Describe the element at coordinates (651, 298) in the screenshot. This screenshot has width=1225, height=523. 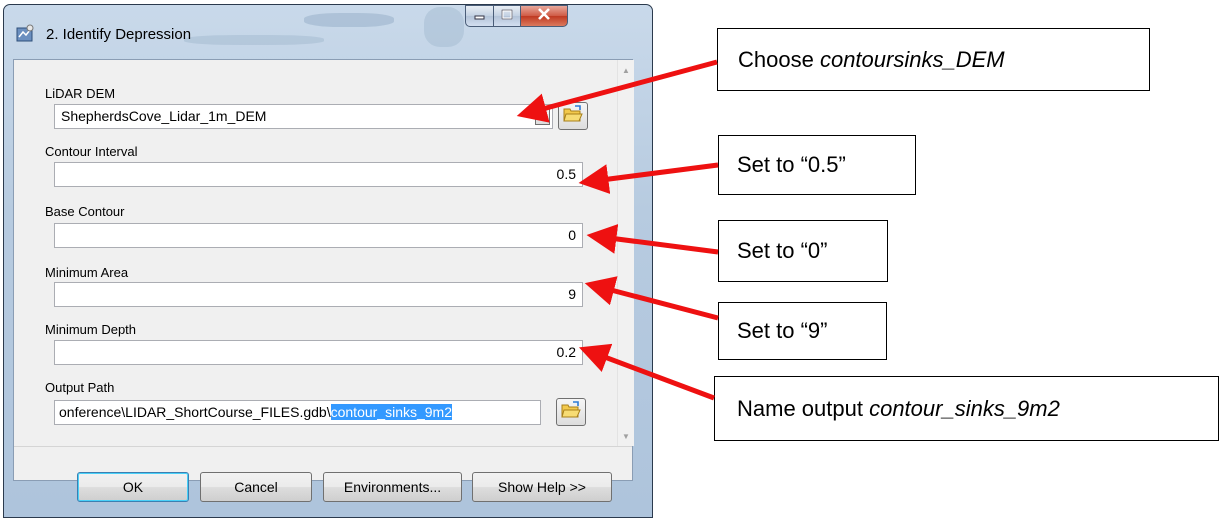
I see `arrow-to-minimum-area` at that location.